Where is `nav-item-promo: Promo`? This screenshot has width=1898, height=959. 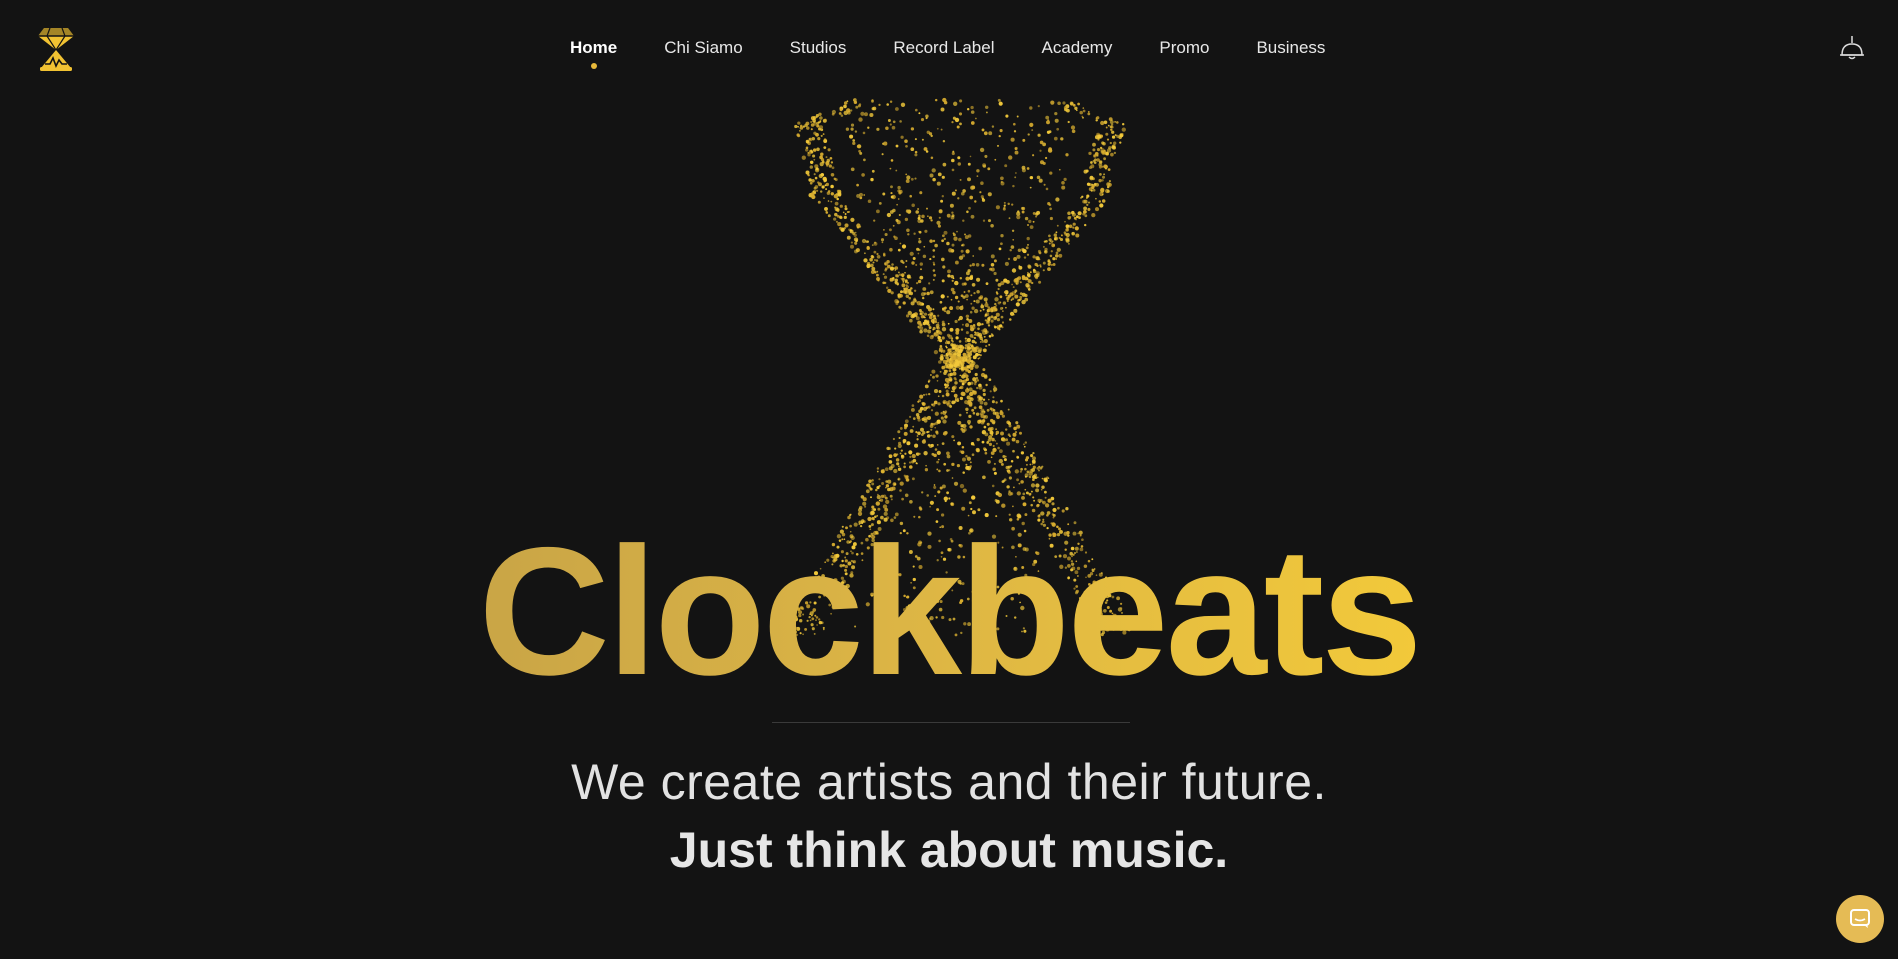 nav-item-promo: Promo is located at coordinates (1184, 48).